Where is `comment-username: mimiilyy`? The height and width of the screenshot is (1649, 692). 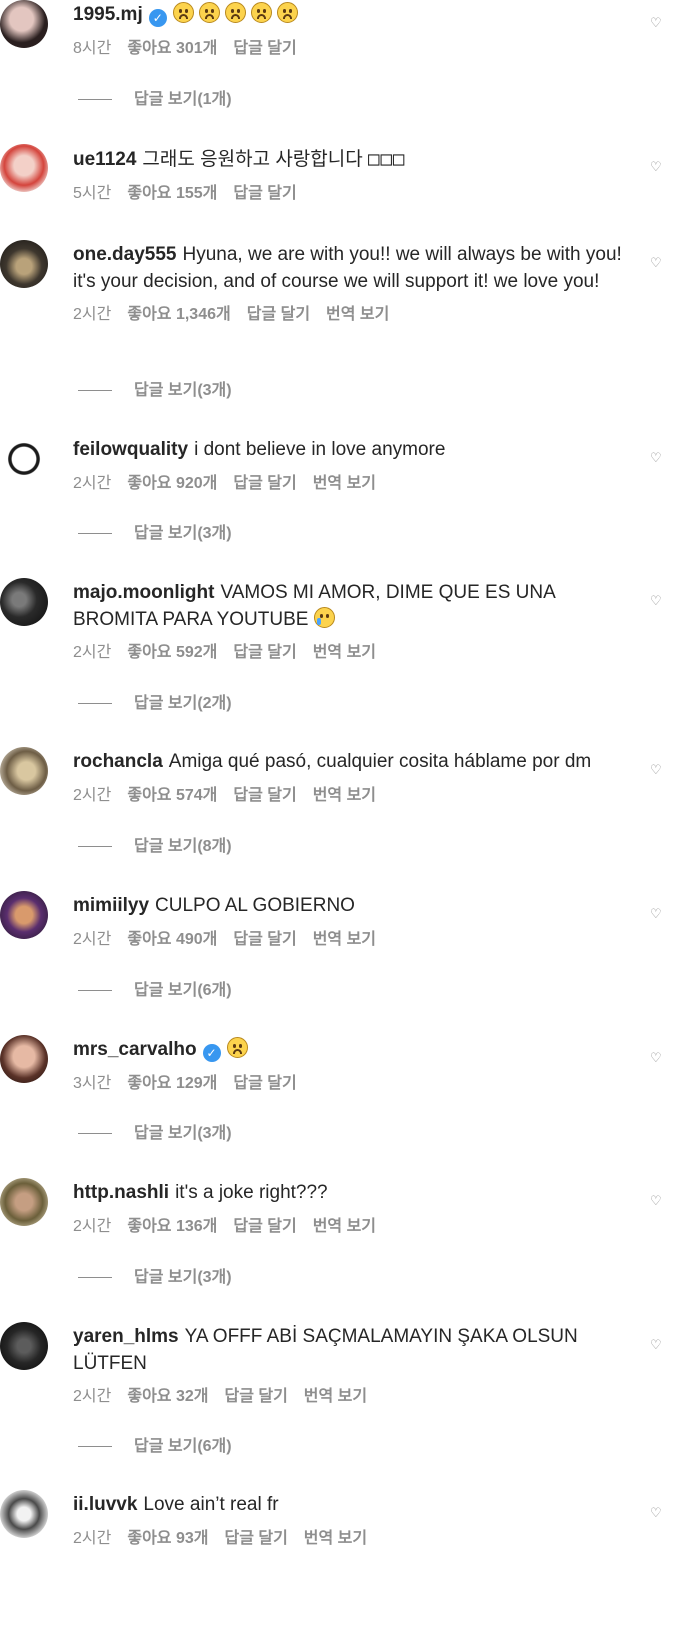
comment-username: mimiilyy is located at coordinates (111, 905).